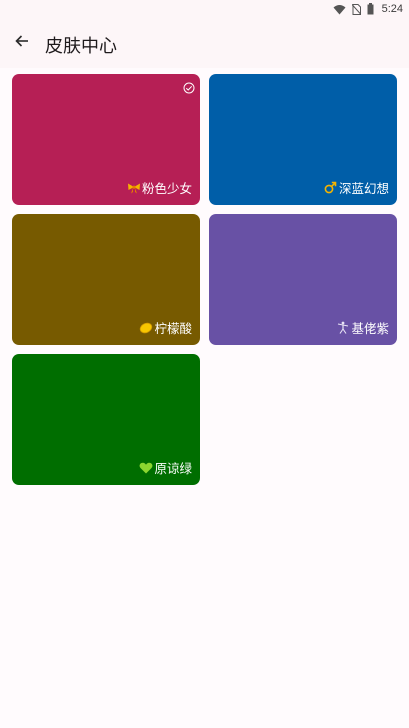 Image resolution: width=409 pixels, height=728 pixels. Describe the element at coordinates (392, 9) in the screenshot. I see `status-time: 5:24` at that location.